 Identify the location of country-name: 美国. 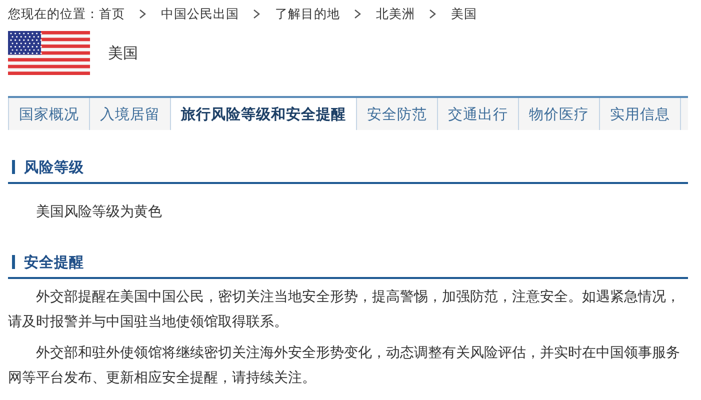
(123, 53).